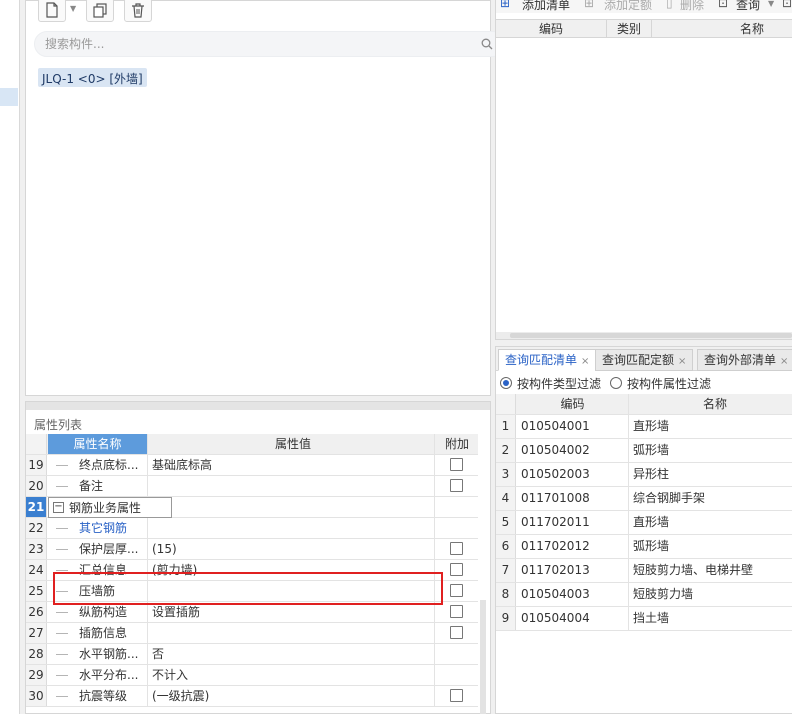 This screenshot has width=792, height=714. What do you see at coordinates (292, 654) in the screenshot?
I see `property-value: 否` at bounding box center [292, 654].